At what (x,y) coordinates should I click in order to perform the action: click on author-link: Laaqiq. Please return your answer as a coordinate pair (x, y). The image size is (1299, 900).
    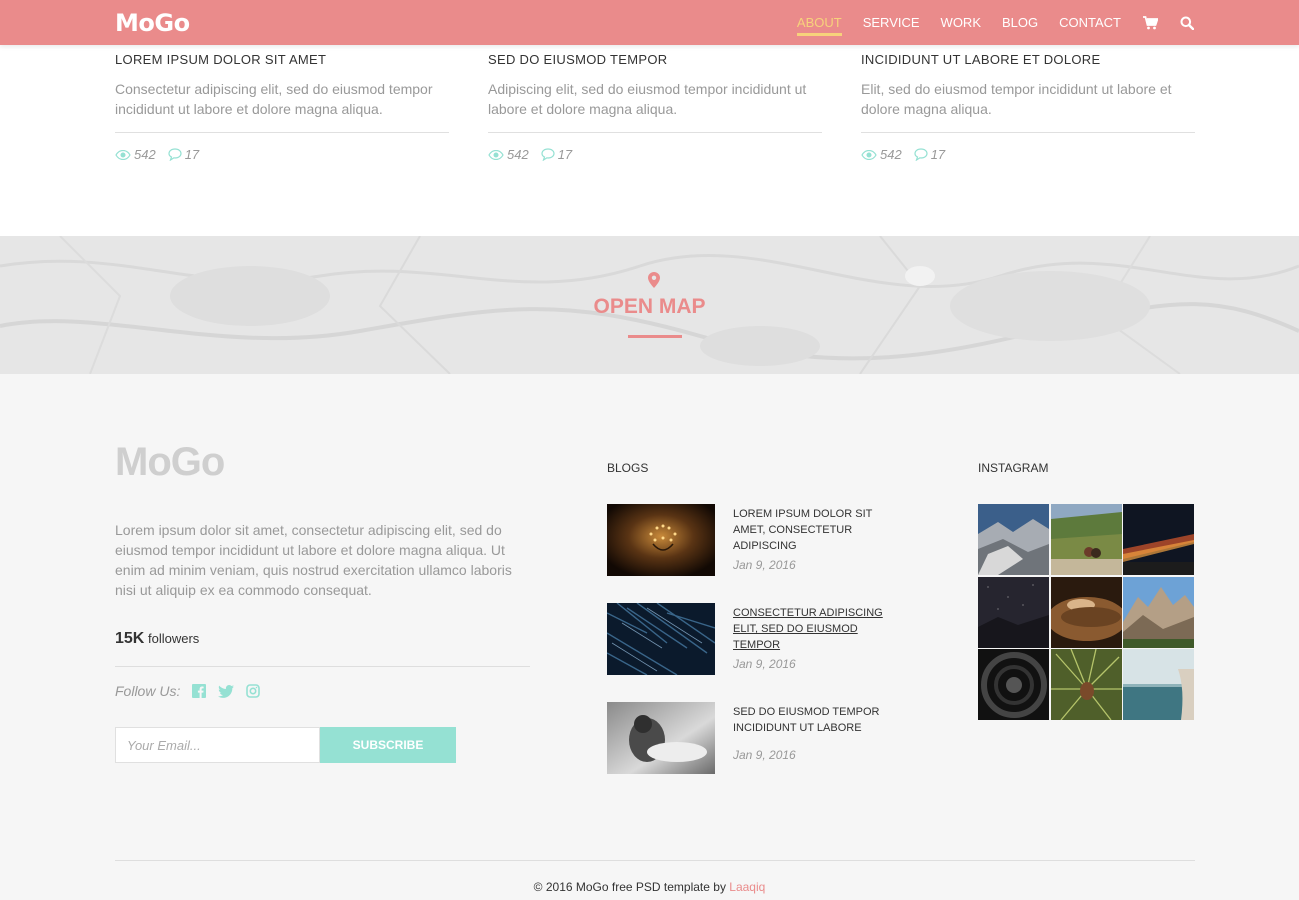
    Looking at the image, I should click on (747, 887).